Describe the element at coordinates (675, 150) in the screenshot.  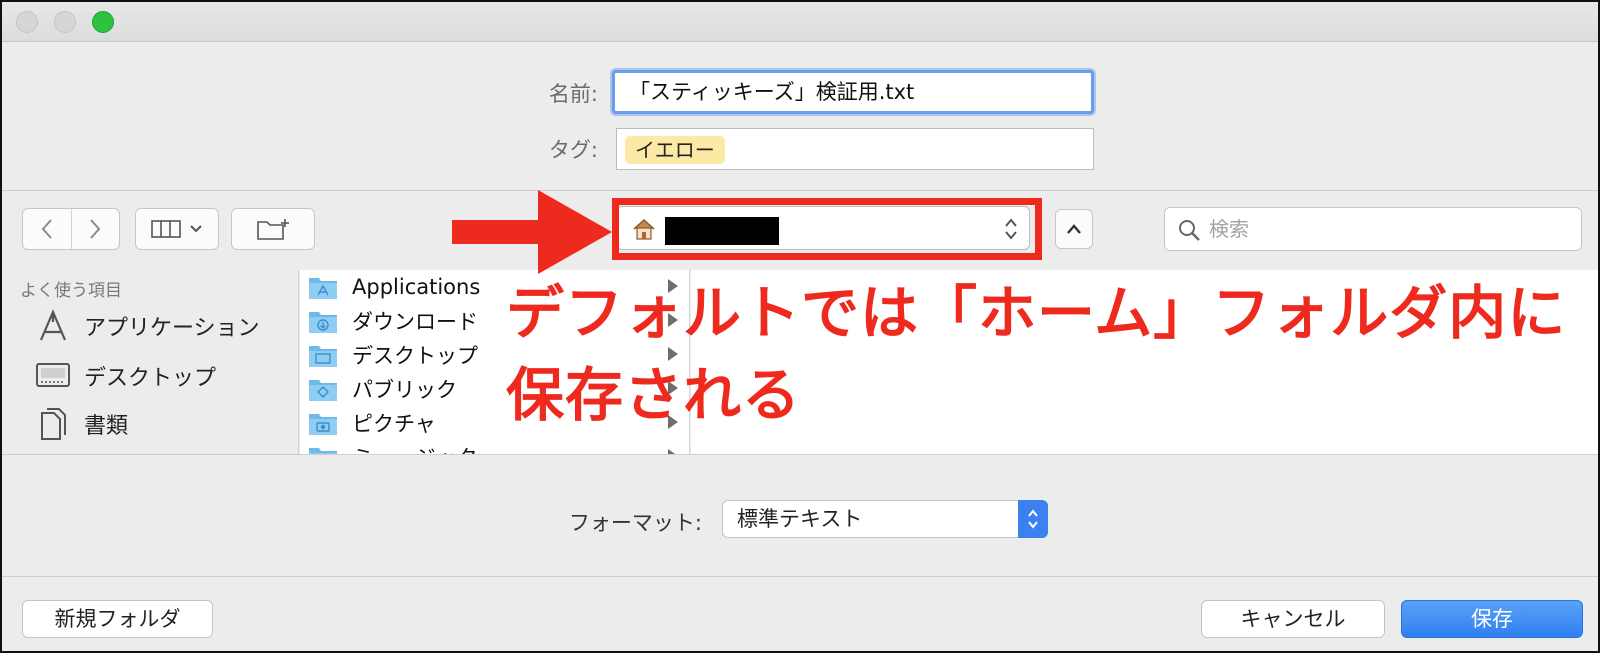
I see `tag-chip-yellow: イエロー` at that location.